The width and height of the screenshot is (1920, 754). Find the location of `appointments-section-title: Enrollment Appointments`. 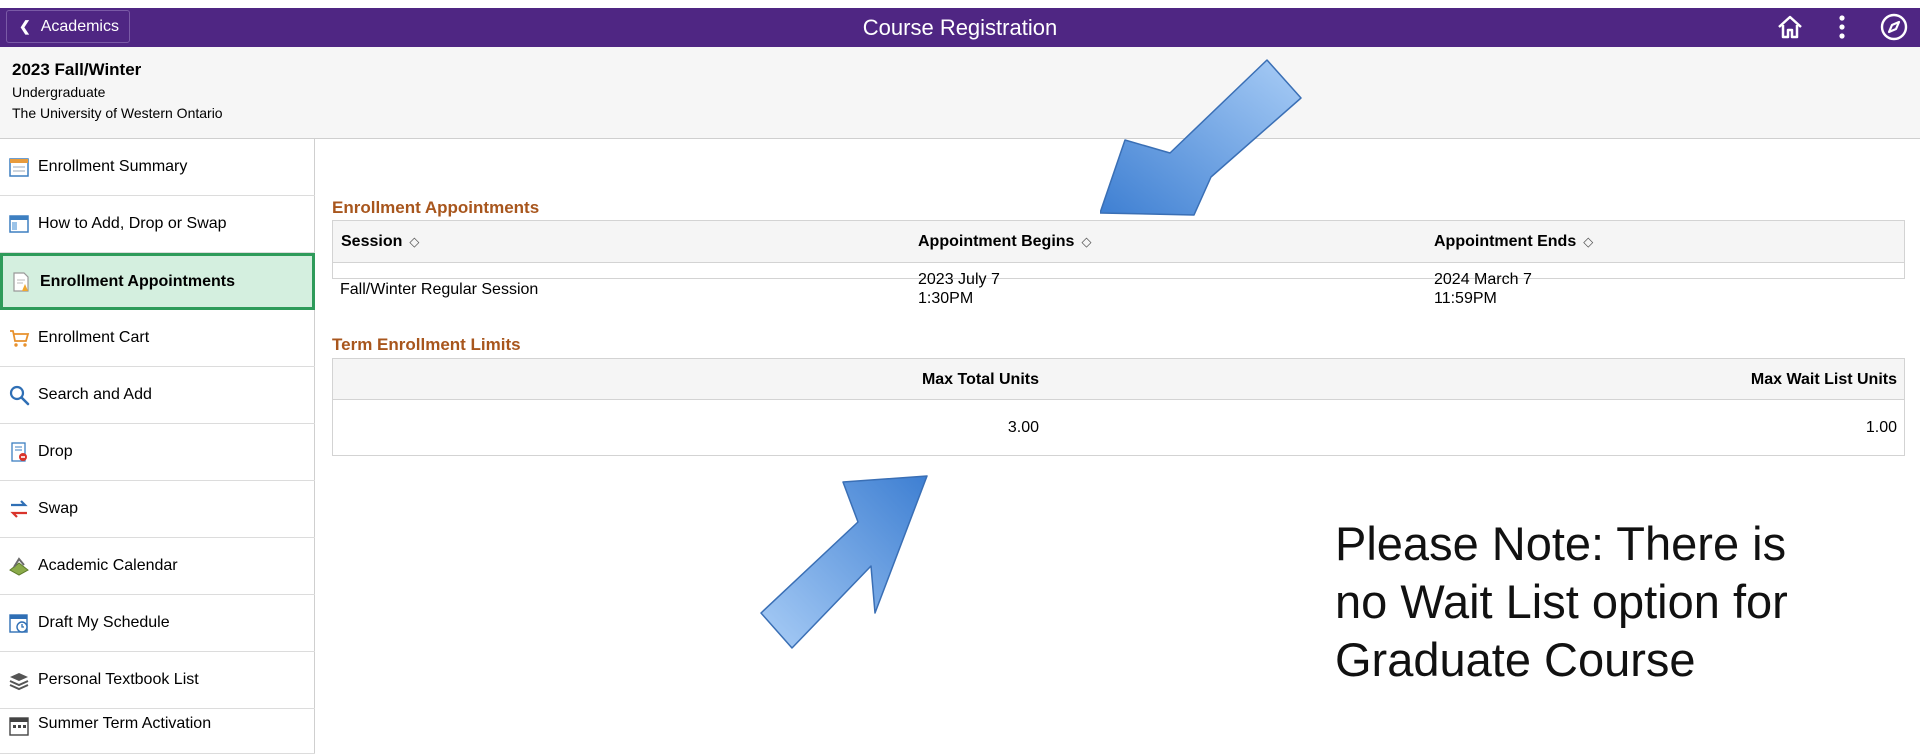

appointments-section-title: Enrollment Appointments is located at coordinates (436, 207).